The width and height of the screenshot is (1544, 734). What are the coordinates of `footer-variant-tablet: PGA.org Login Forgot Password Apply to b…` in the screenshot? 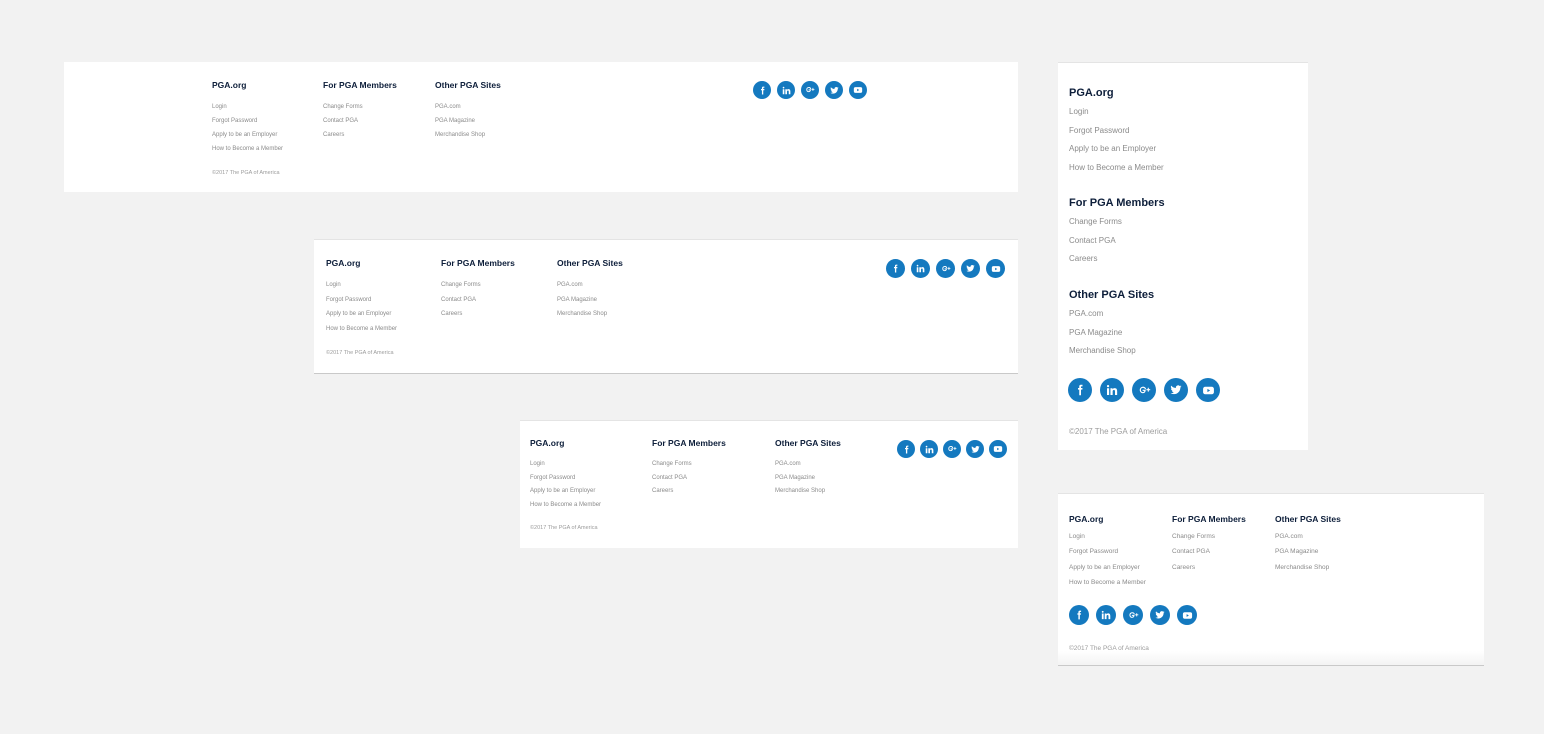 It's located at (769, 484).